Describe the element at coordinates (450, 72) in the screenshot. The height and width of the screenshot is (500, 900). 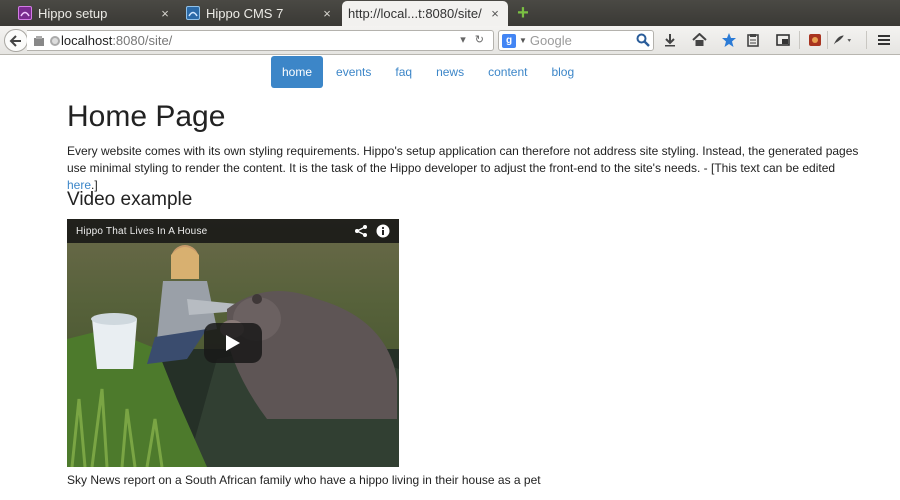
I see `nav-news: news` at that location.